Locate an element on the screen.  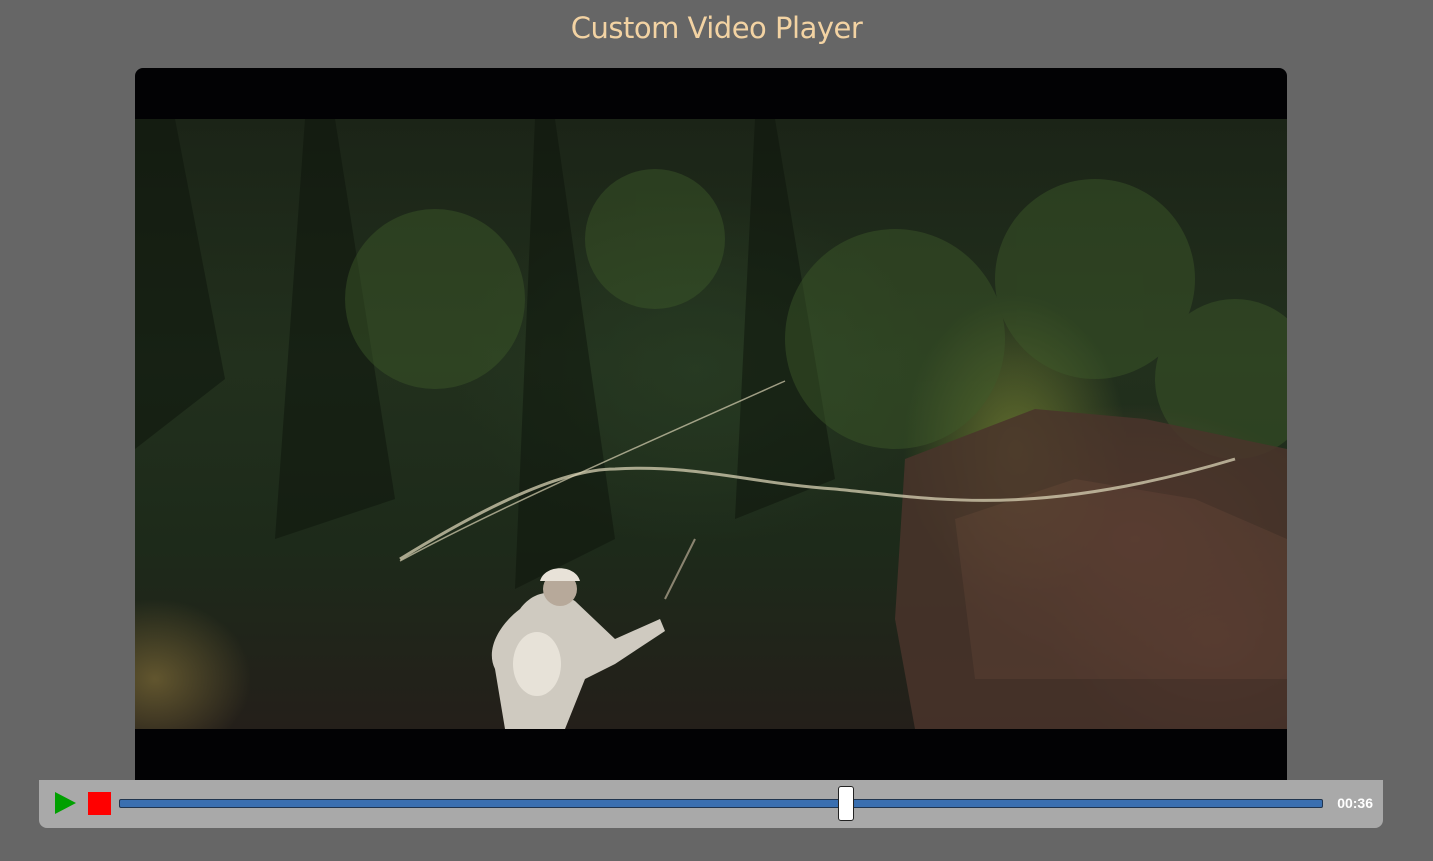
video-controls: 00:36 is located at coordinates (711, 804).